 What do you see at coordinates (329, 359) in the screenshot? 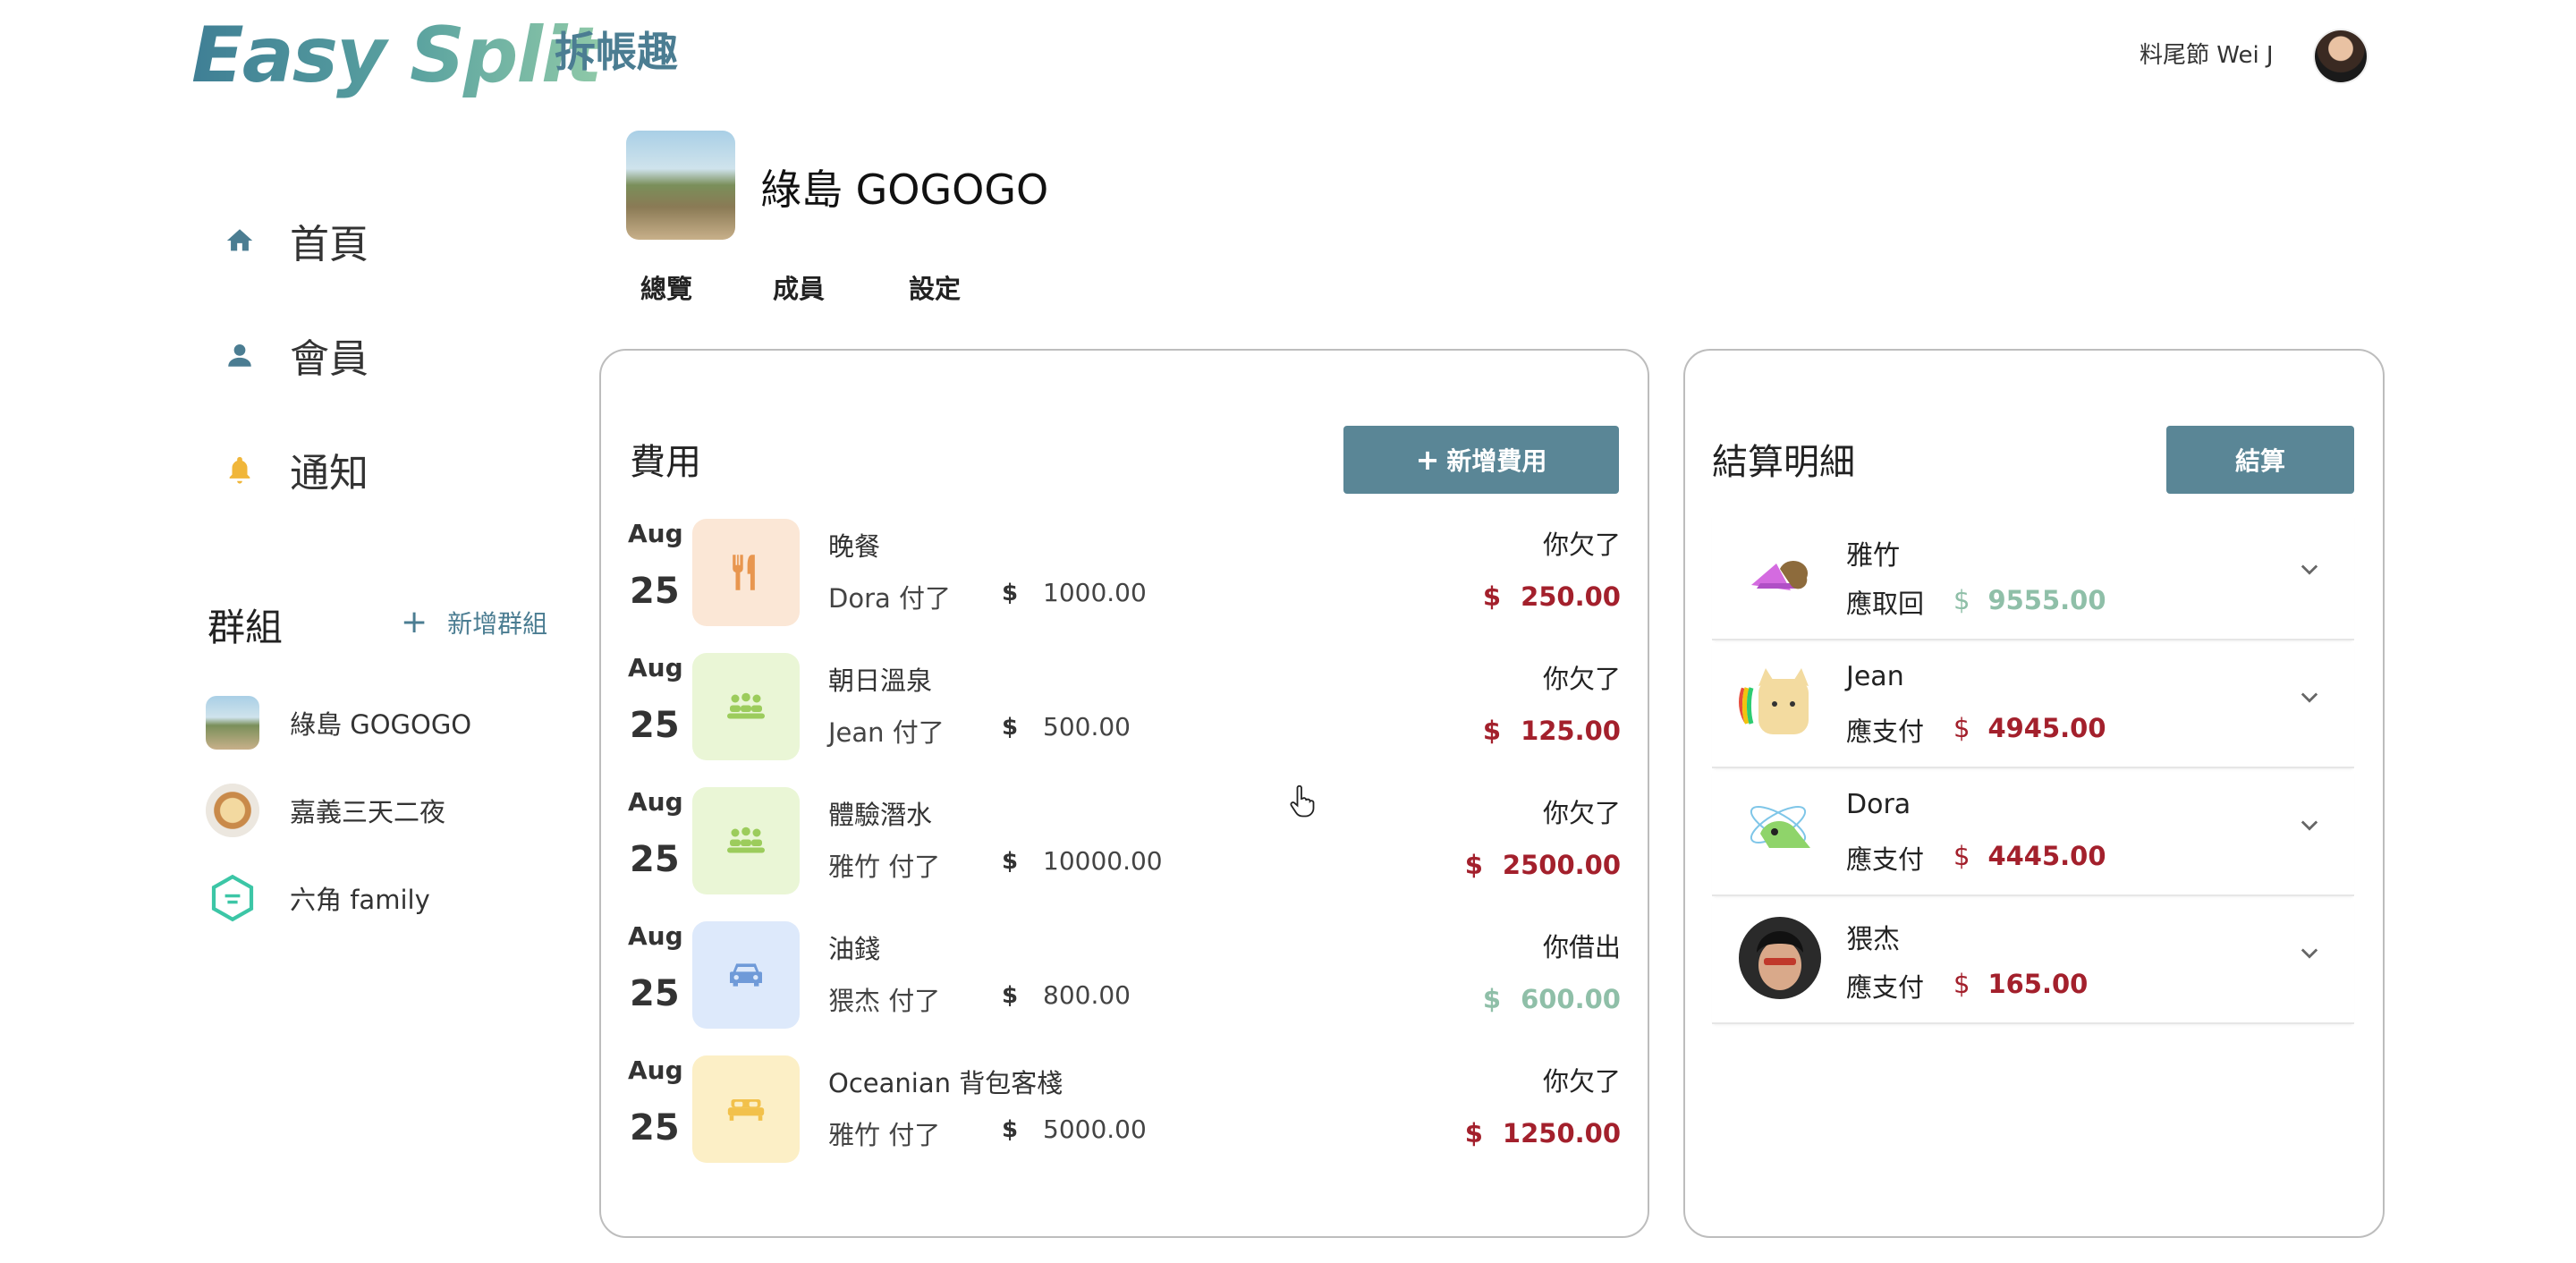
I see `nav-label-members: 會員` at bounding box center [329, 359].